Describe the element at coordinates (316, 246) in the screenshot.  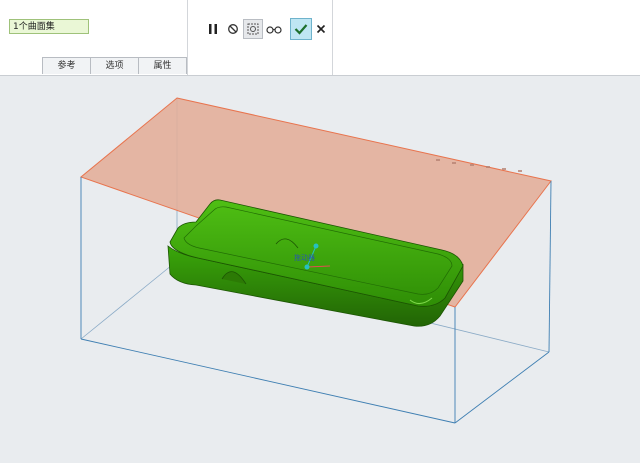
I see `drag-handle-end` at that location.